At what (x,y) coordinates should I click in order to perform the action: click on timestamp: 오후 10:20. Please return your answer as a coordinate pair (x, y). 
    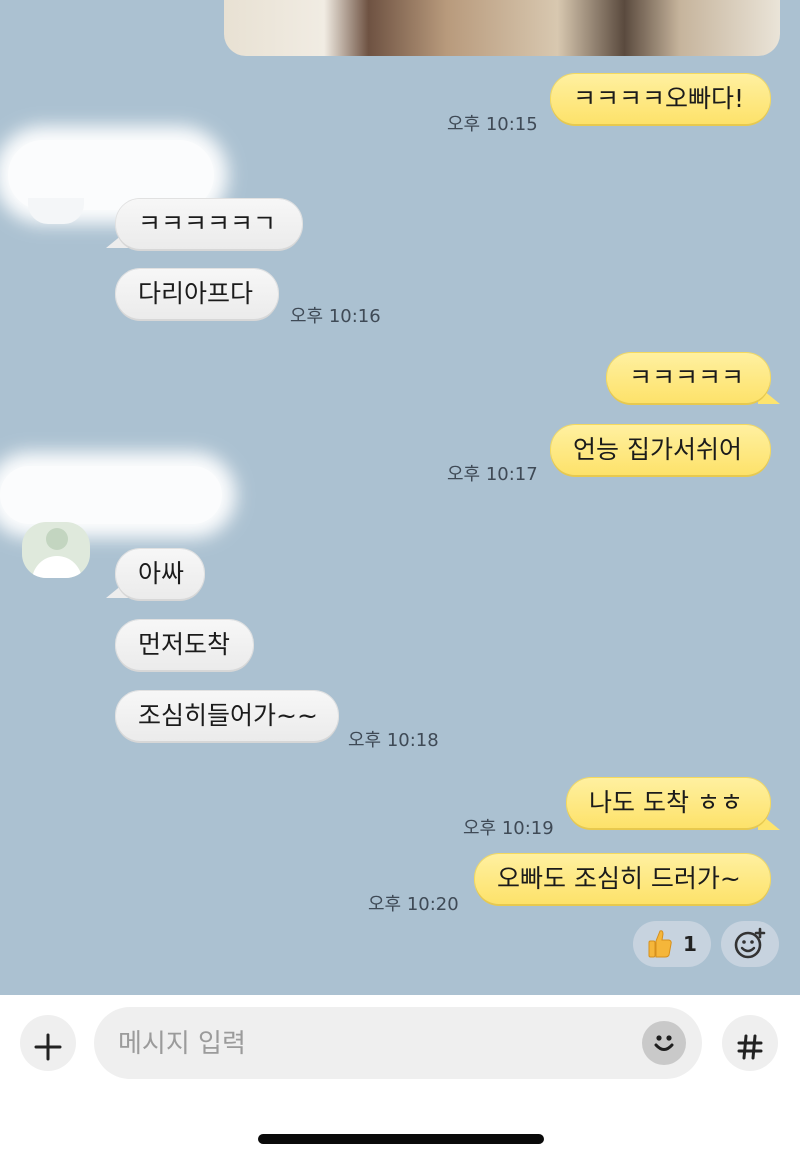
    Looking at the image, I should click on (413, 904).